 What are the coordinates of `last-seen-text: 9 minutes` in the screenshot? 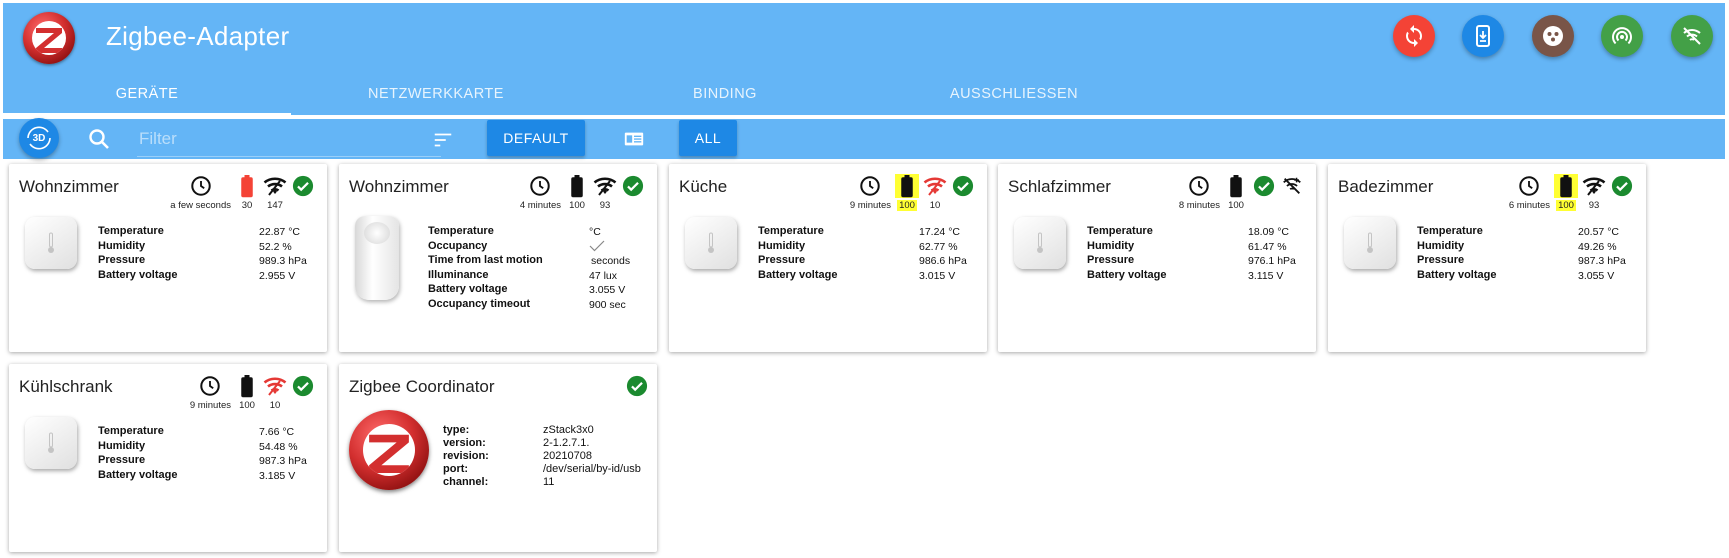 It's located at (870, 205).